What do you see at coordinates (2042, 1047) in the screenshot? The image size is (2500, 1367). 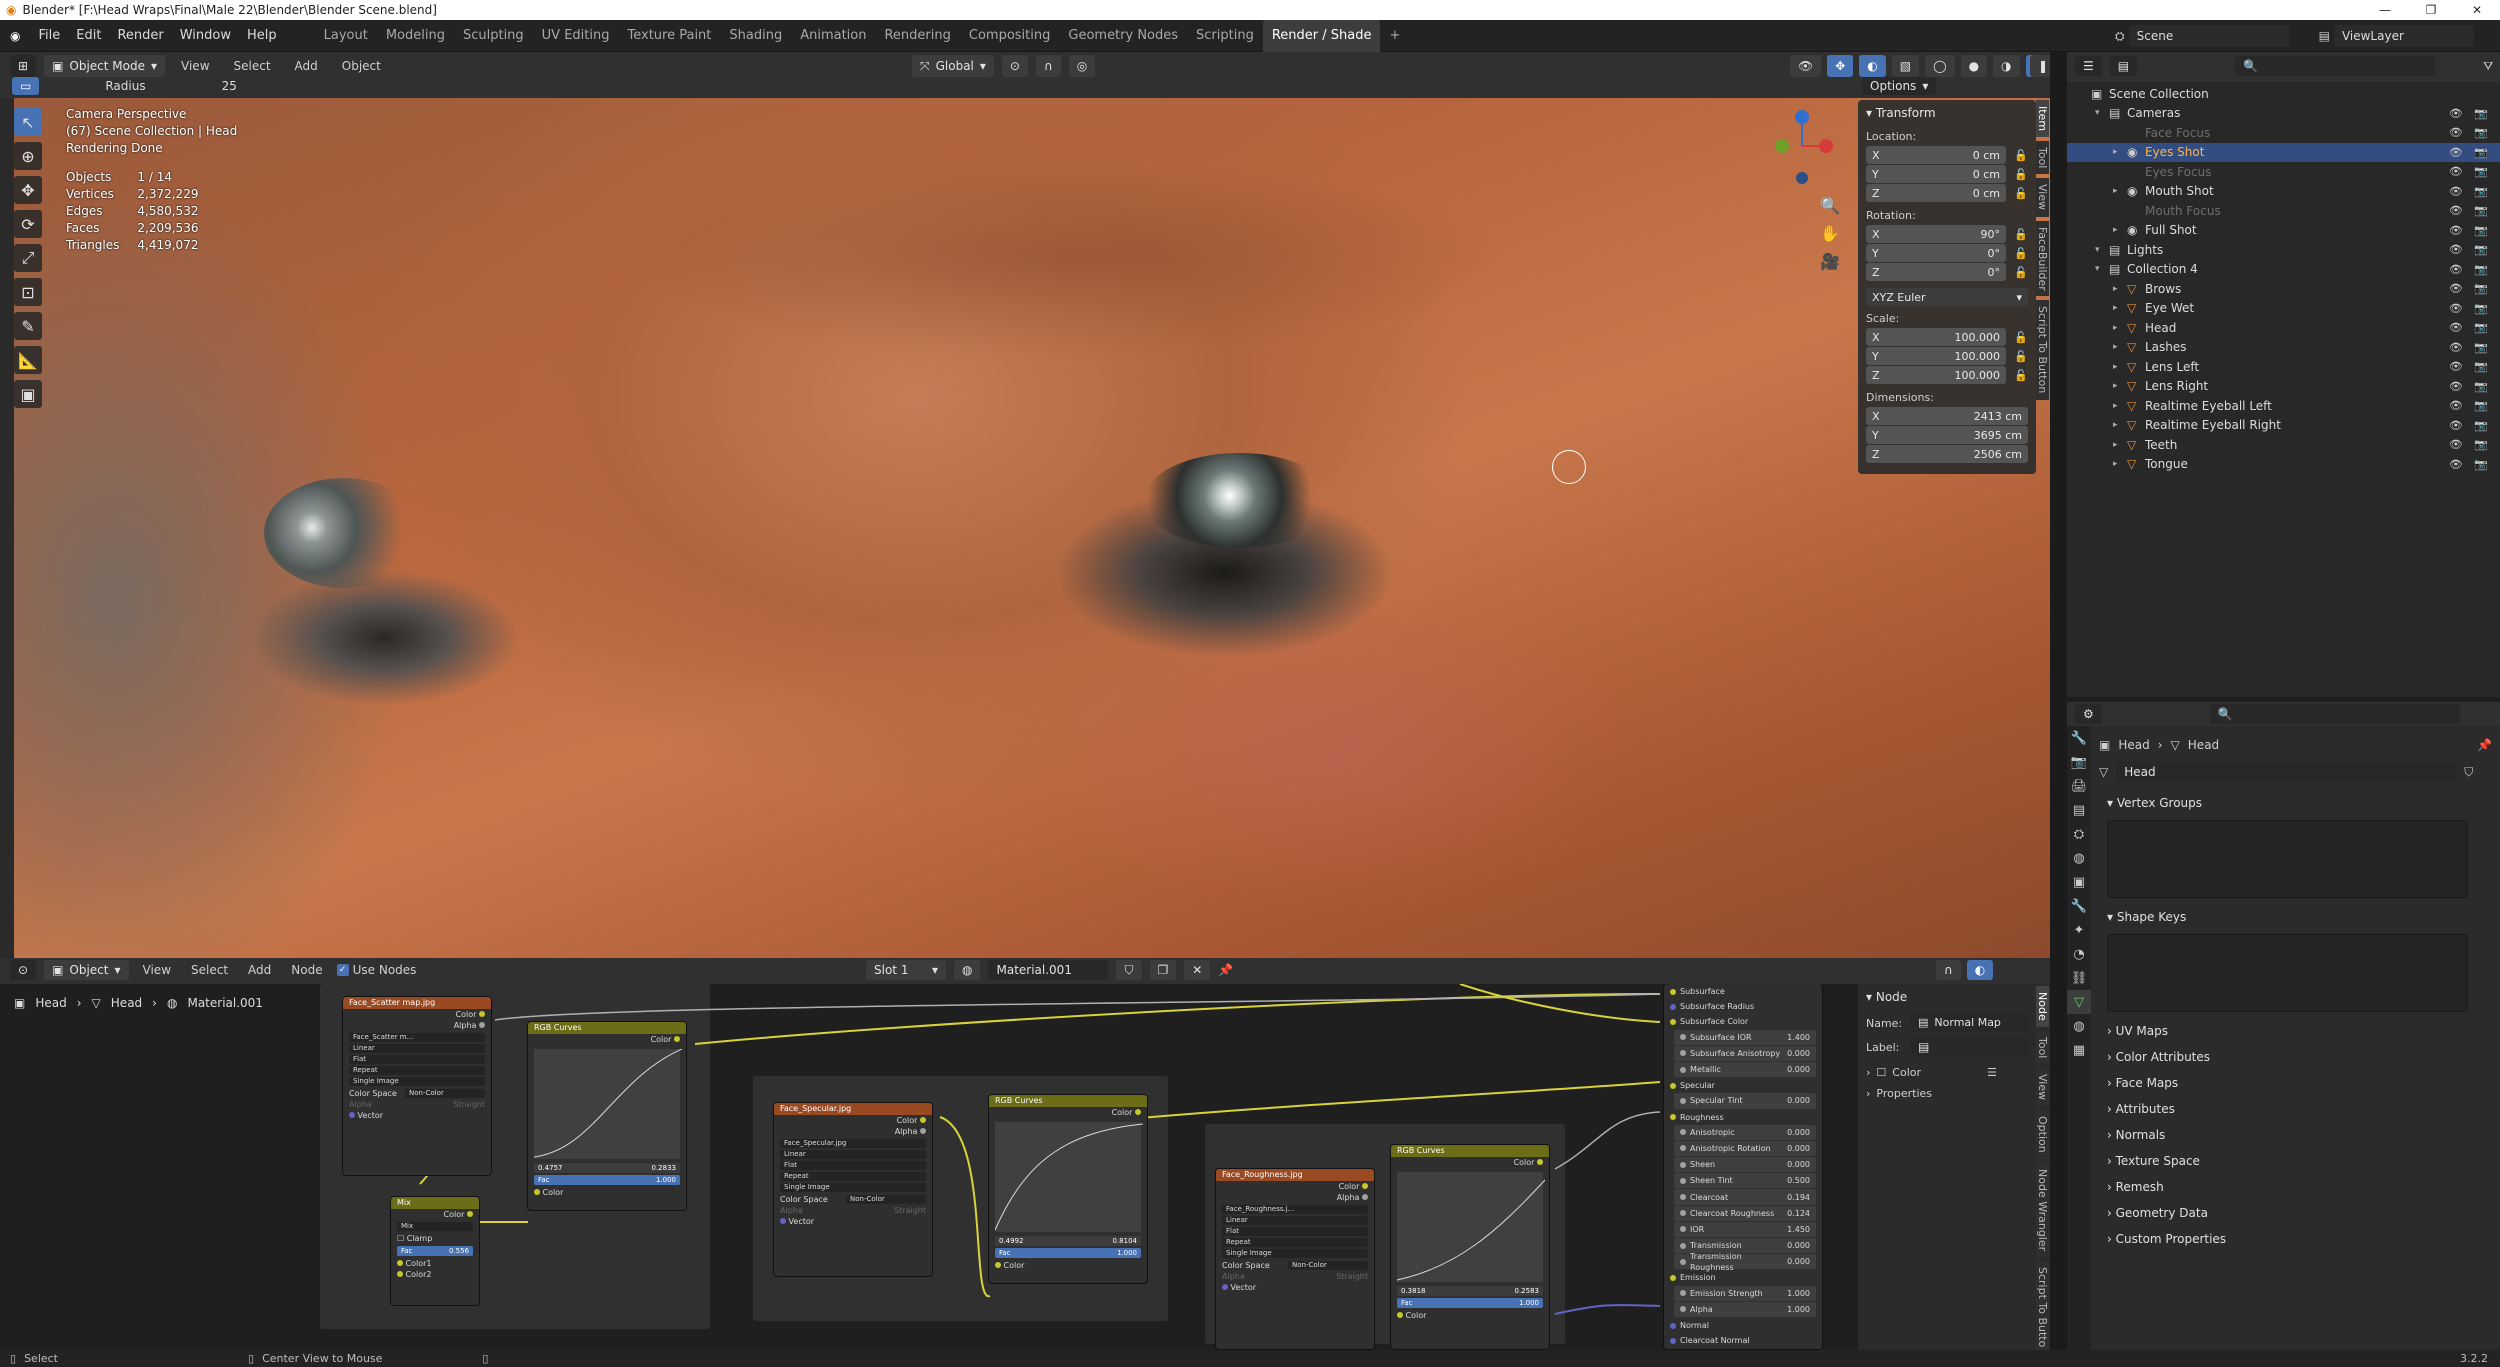 I see `tab-tool: Tool` at bounding box center [2042, 1047].